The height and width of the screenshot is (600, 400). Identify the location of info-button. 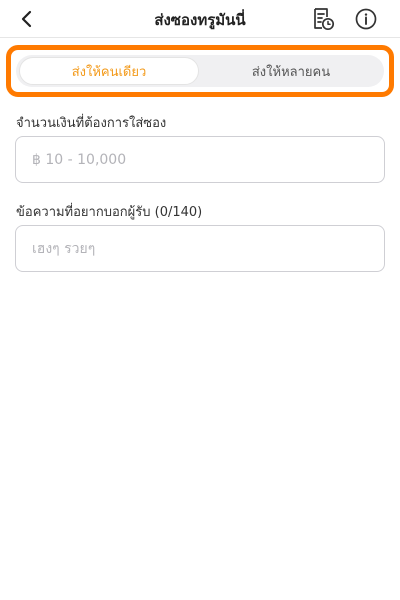
(366, 19).